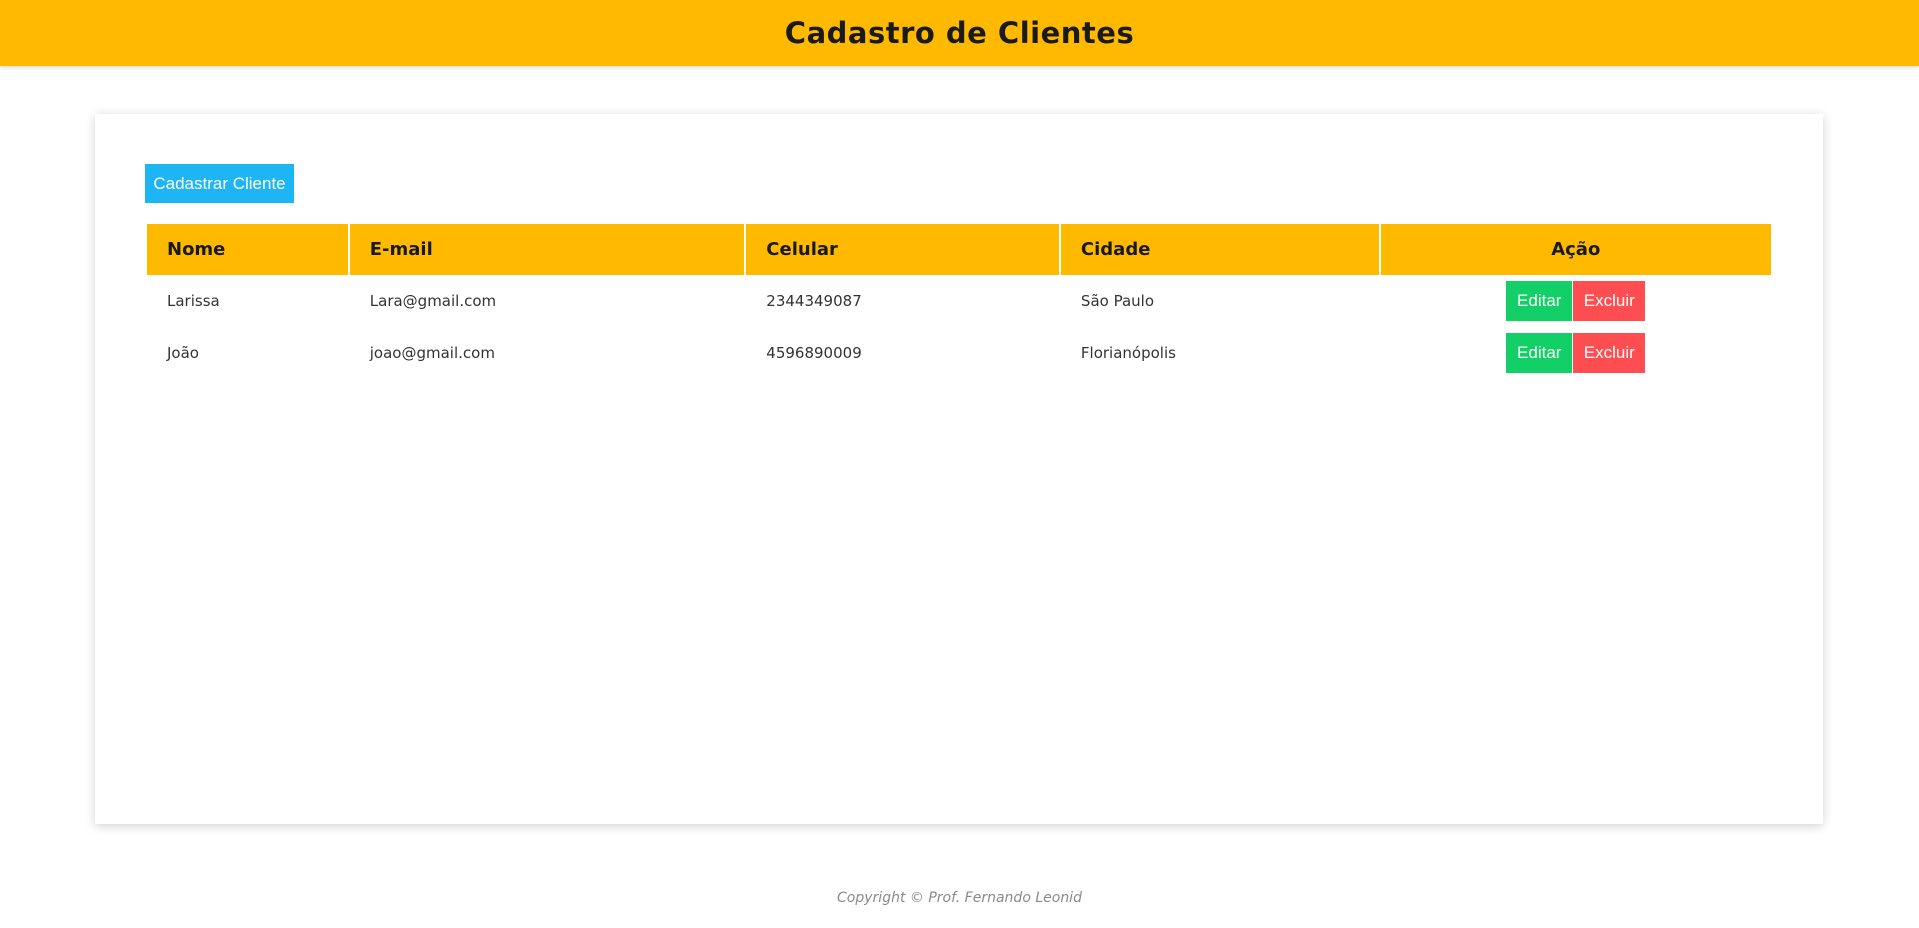 The width and height of the screenshot is (1919, 928). What do you see at coordinates (814, 301) in the screenshot?
I see `cell-celular: 2344349087` at bounding box center [814, 301].